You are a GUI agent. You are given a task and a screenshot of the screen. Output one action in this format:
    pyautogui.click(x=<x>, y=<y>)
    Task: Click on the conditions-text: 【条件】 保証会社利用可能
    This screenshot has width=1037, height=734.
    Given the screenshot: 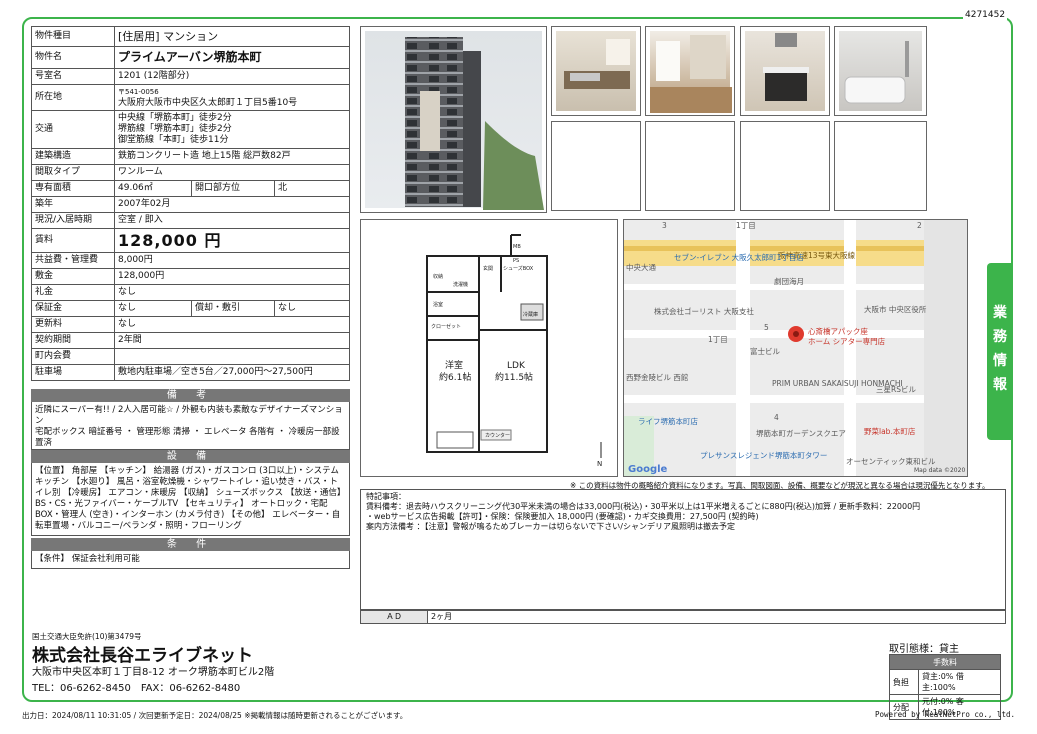 What is the action you would take?
    pyautogui.click(x=190, y=560)
    